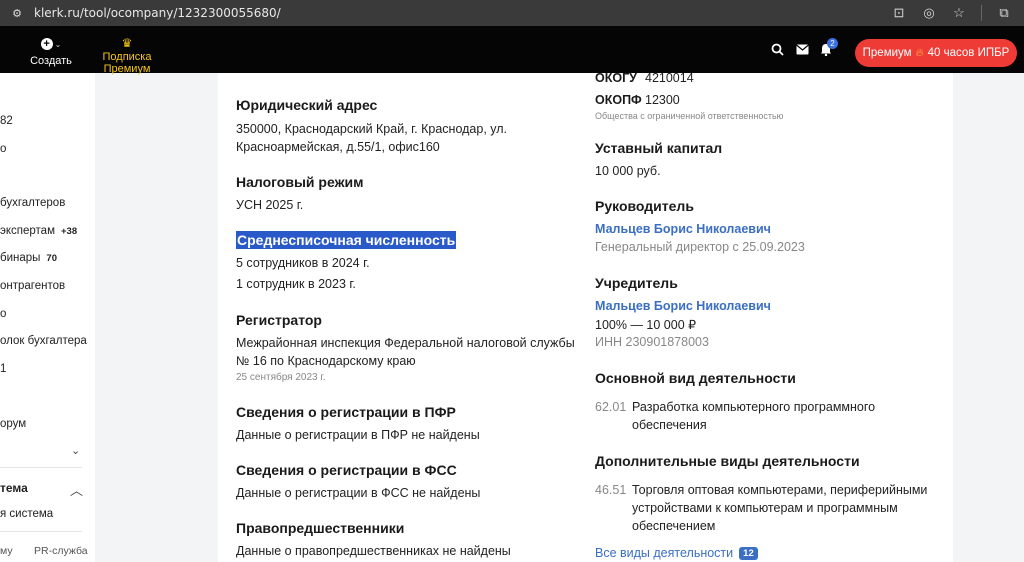 The width and height of the screenshot is (1024, 562). Describe the element at coordinates (346, 412) in the screenshot. I see `pfr-title: Сведения о регистрации в ПФР` at that location.